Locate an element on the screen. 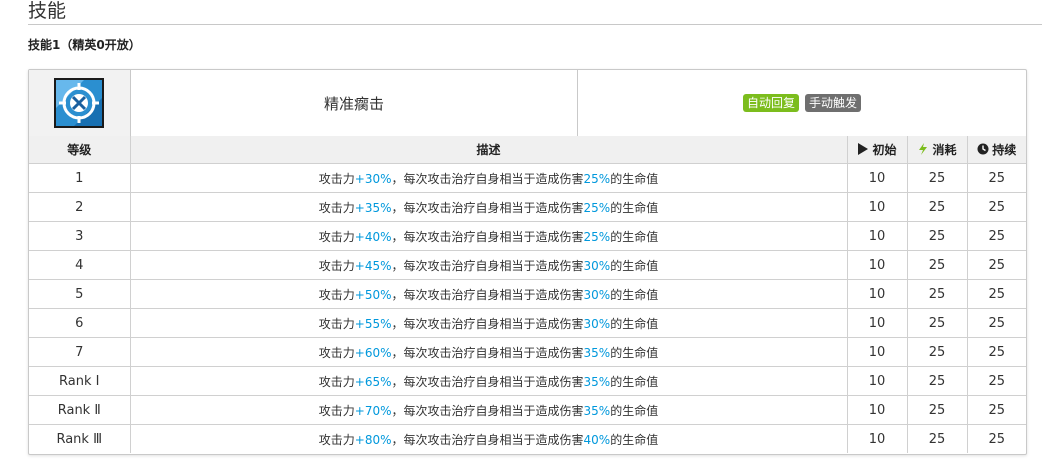 Image resolution: width=1042 pixels, height=462 pixels. header-cost: 消耗 is located at coordinates (937, 150).